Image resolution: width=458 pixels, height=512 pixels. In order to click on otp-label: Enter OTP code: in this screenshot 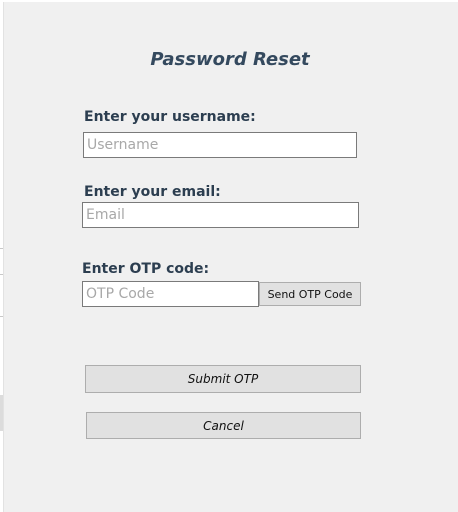, I will do `click(146, 269)`.